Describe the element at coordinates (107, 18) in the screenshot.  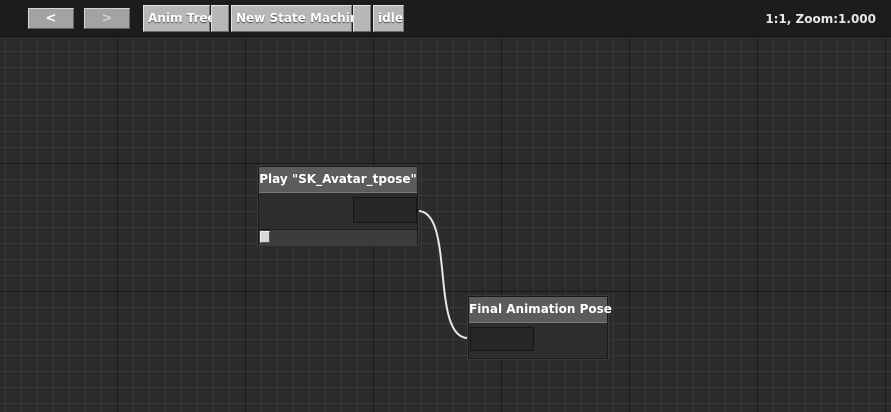
I see `forward-button: >` at that location.